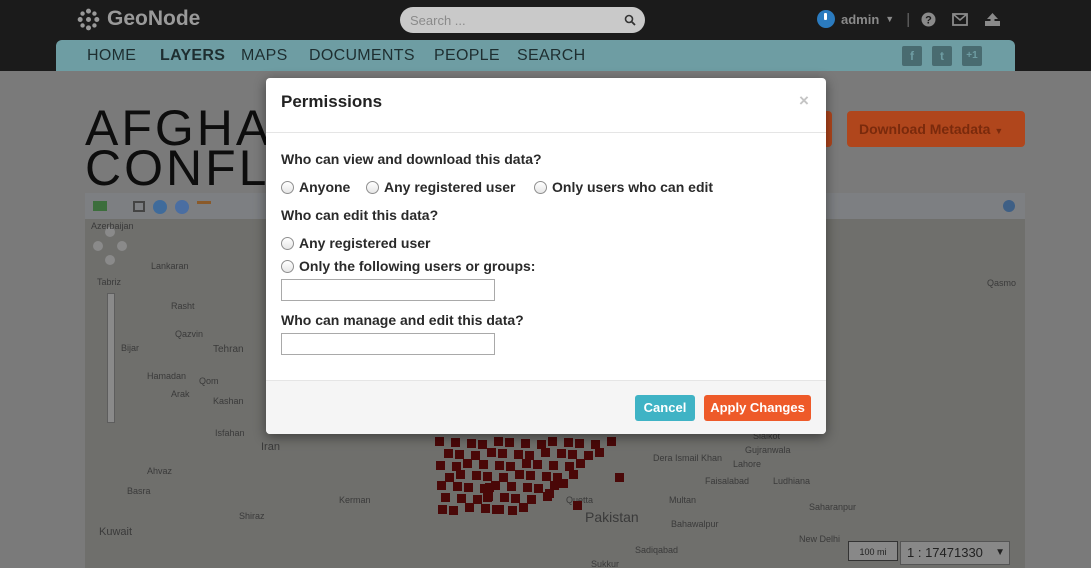  What do you see at coordinates (287, 266) in the screenshot?
I see `edit-specific-radio` at bounding box center [287, 266].